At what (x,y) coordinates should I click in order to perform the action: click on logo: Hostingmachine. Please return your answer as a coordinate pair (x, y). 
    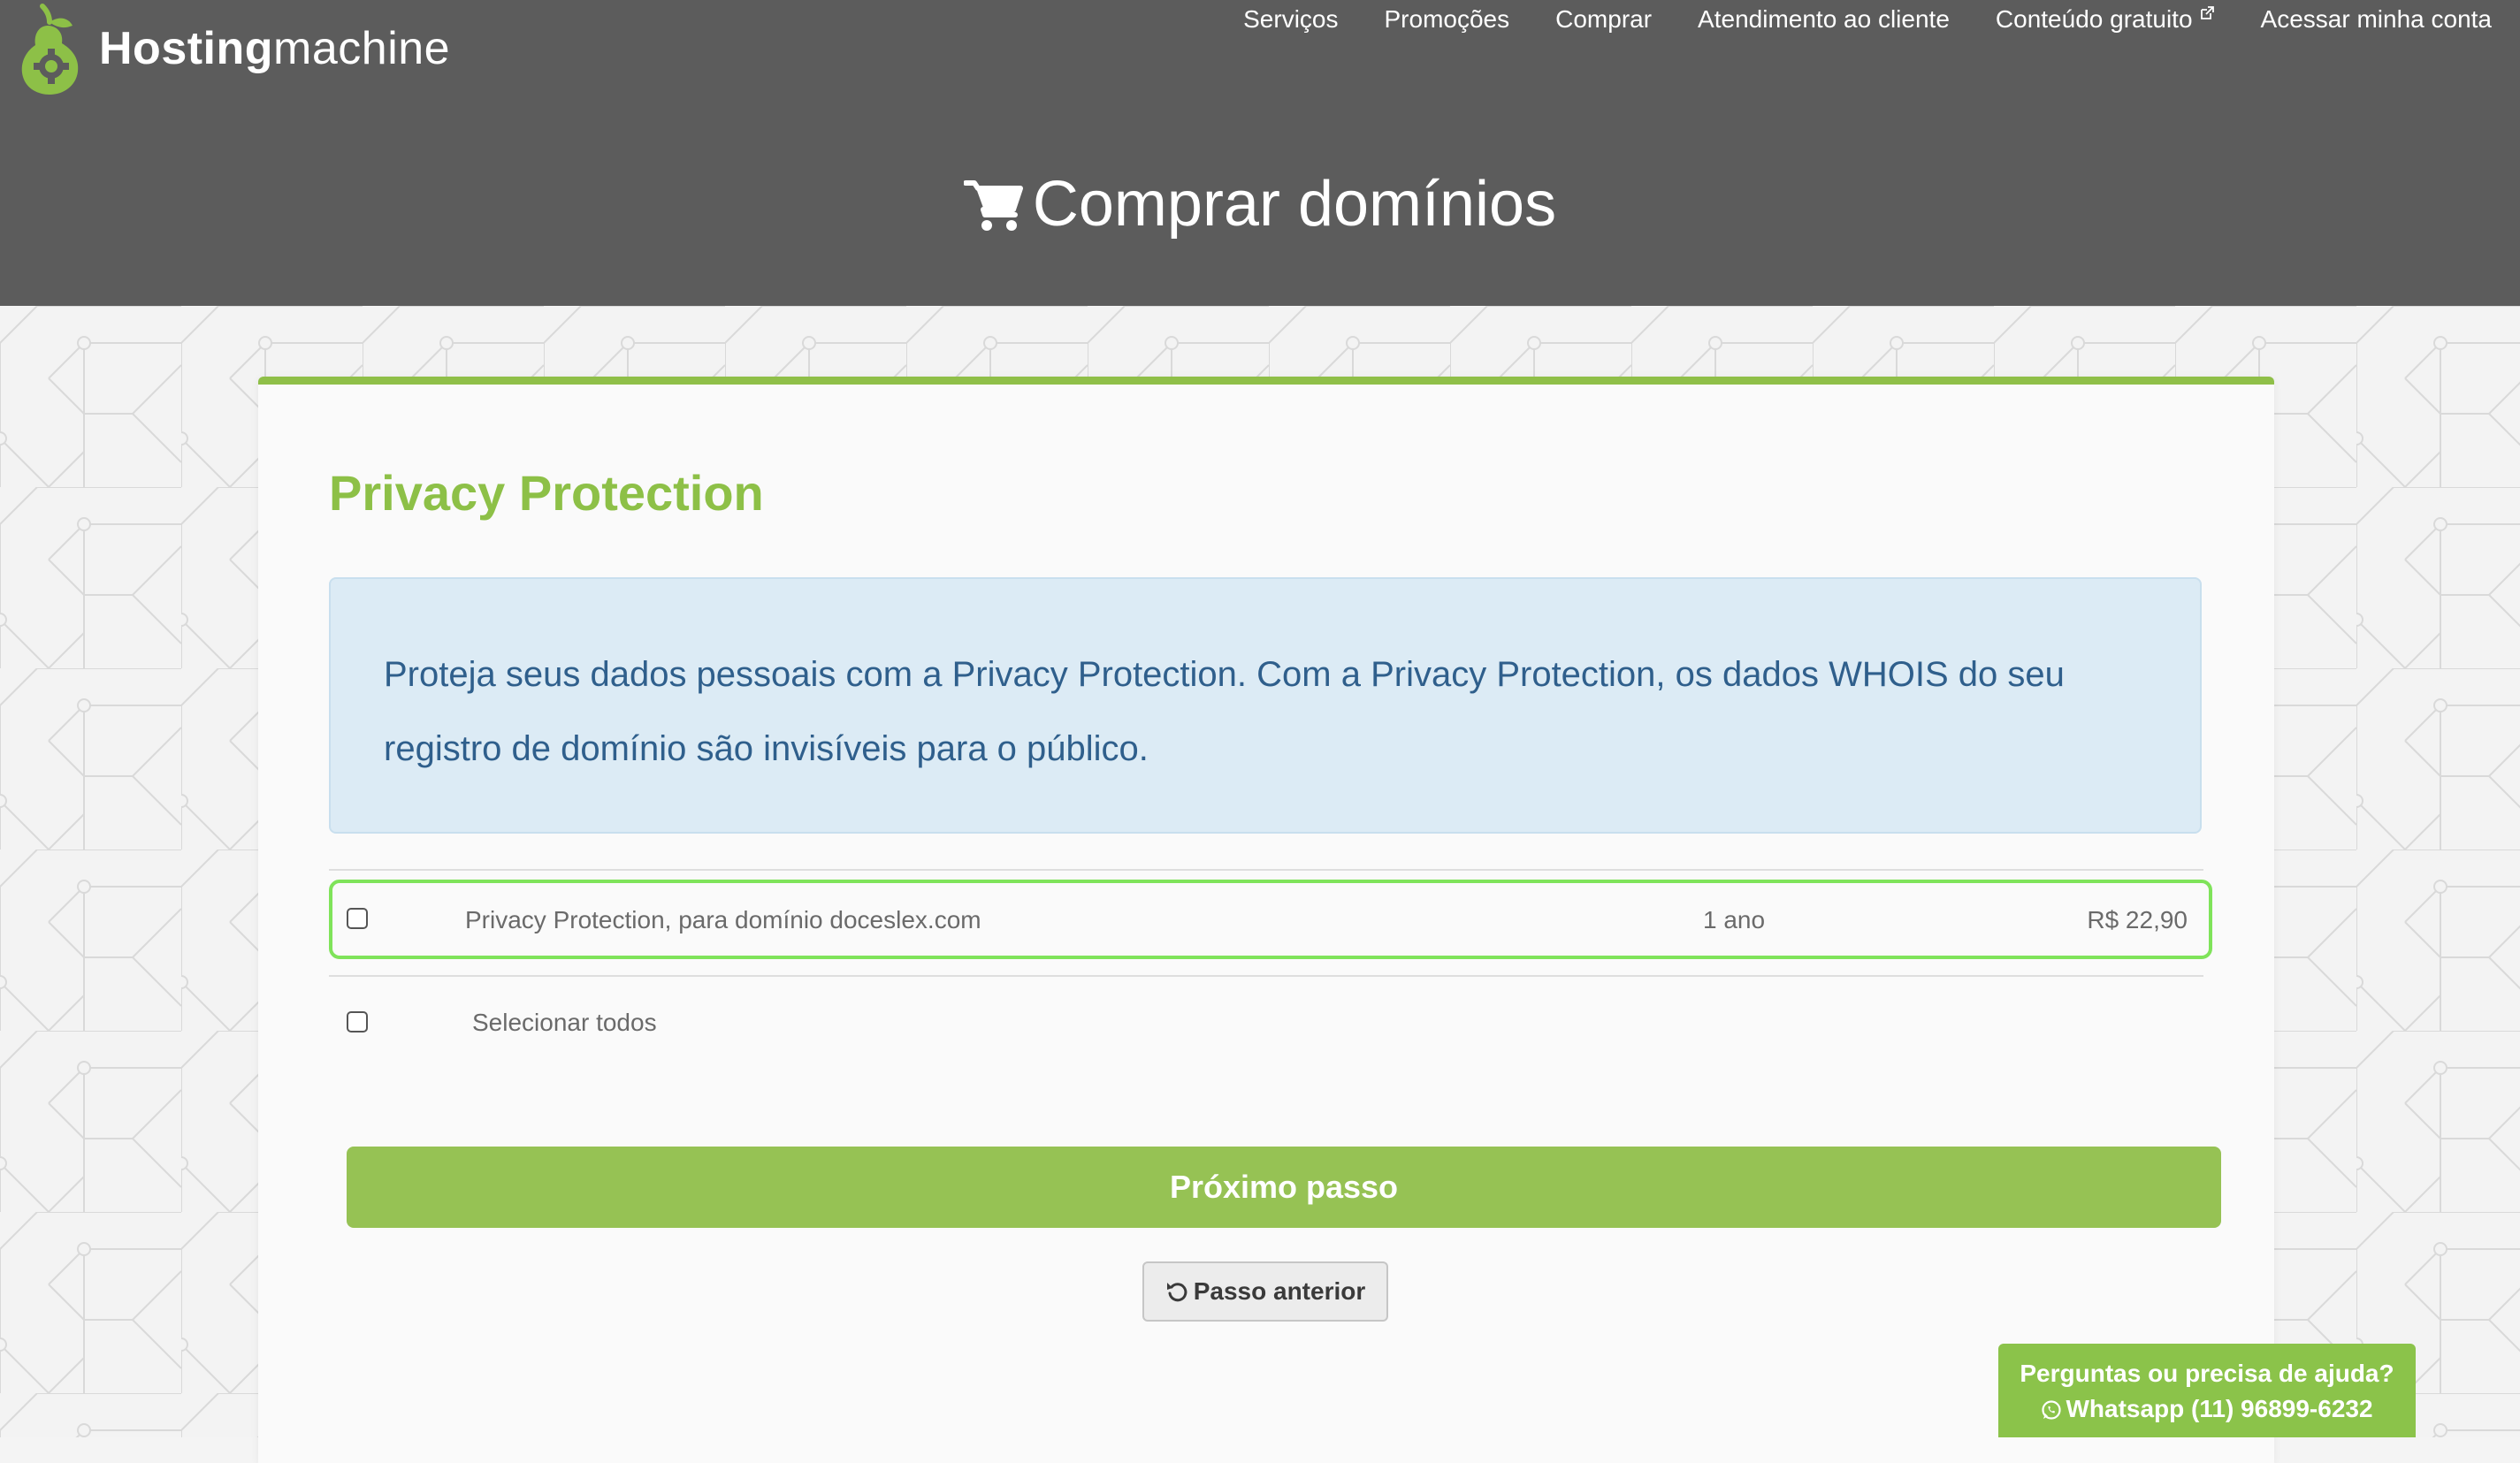
    Looking at the image, I should click on (233, 48).